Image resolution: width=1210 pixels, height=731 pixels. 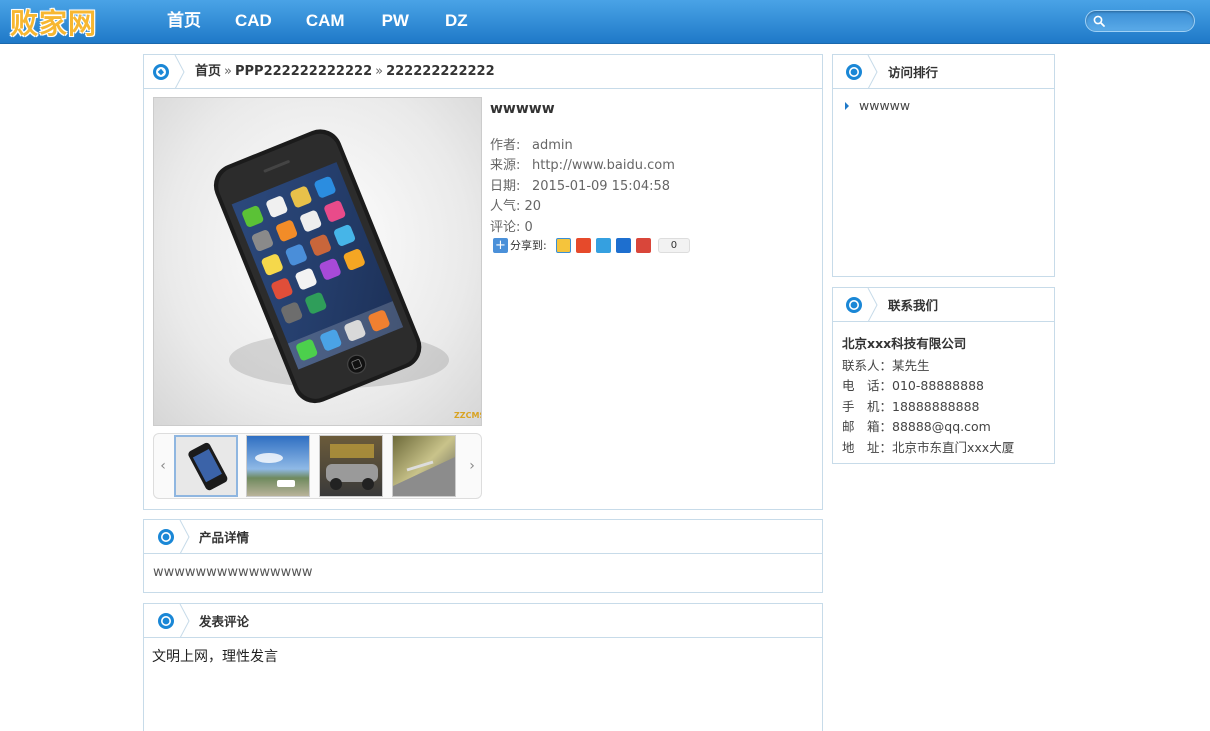 I want to click on thumb-prev-button: ‹, so click(x=163, y=466).